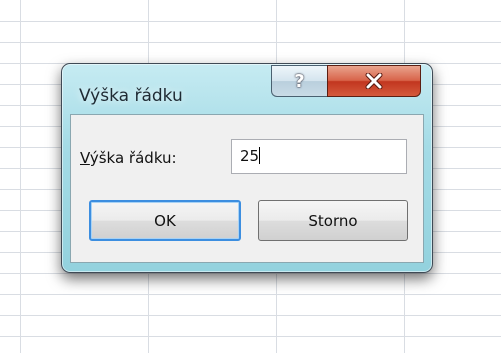 The image size is (501, 353). Describe the element at coordinates (260, 155) in the screenshot. I see `text-caret` at that location.